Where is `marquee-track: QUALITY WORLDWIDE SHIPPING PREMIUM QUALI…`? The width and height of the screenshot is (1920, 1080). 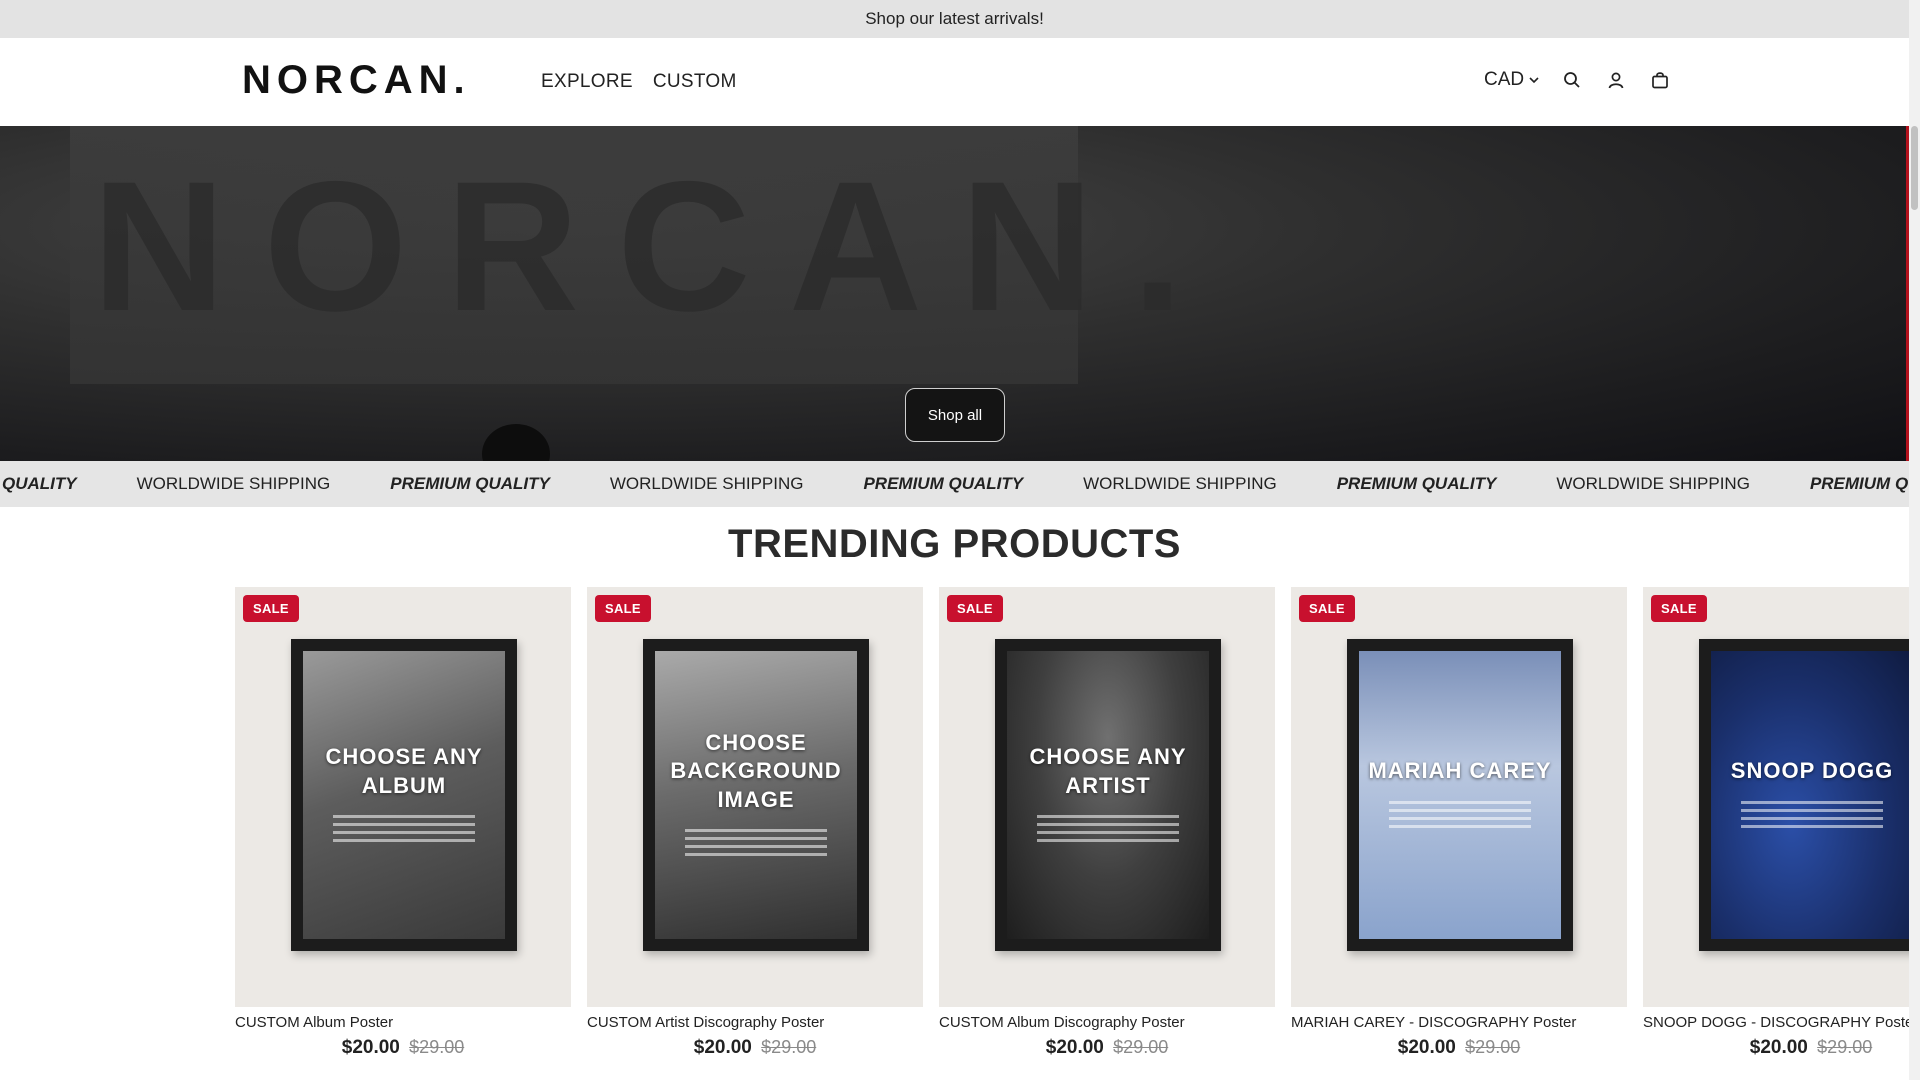 marquee-track: QUALITY WORLDWIDE SHIPPING PREMIUM QUALI… is located at coordinates (955, 484).